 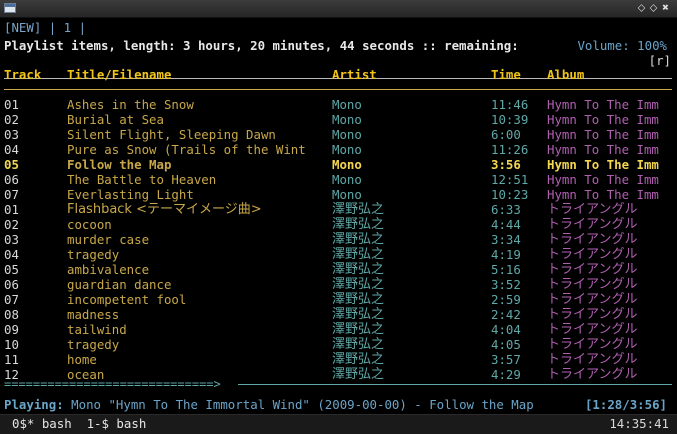 I want to click on track-time: 4:29, so click(x=506, y=374).